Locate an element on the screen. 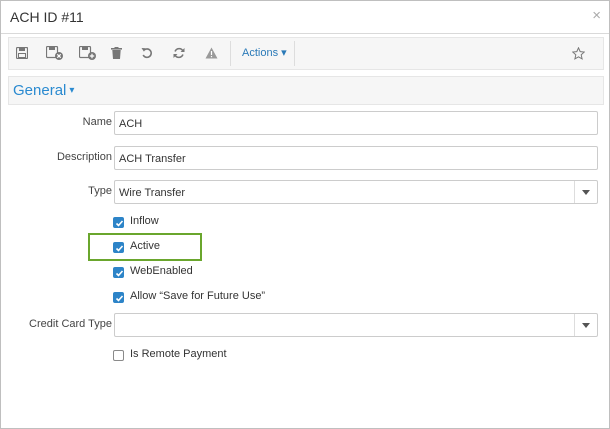 This screenshot has height=429, width=610. section-title: General ▾ is located at coordinates (43, 90).